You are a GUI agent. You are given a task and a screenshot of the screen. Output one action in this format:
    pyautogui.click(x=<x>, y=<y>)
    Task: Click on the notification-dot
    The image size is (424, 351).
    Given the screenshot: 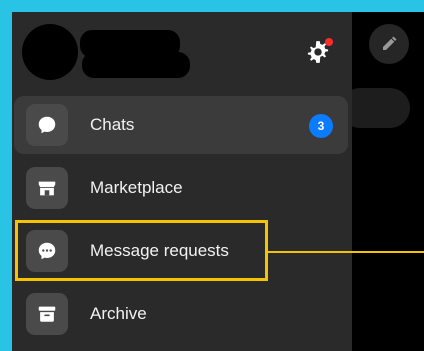 What is the action you would take?
    pyautogui.click(x=329, y=42)
    